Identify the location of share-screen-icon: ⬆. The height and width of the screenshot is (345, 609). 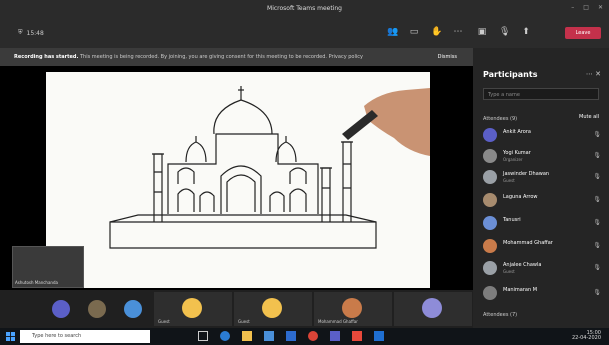
(526, 32).